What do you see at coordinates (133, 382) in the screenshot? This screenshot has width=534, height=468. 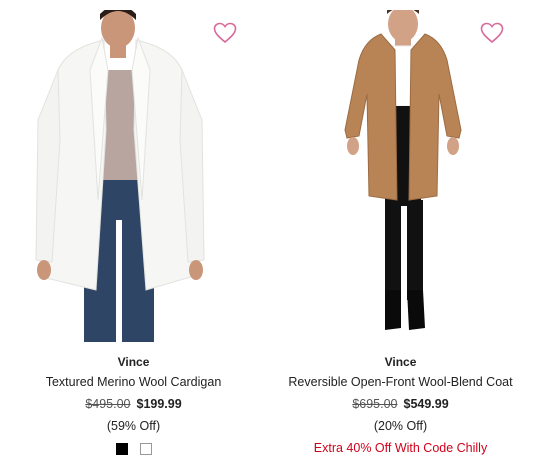 I see `product-name: Textured Merino Wool Cardigan` at bounding box center [133, 382].